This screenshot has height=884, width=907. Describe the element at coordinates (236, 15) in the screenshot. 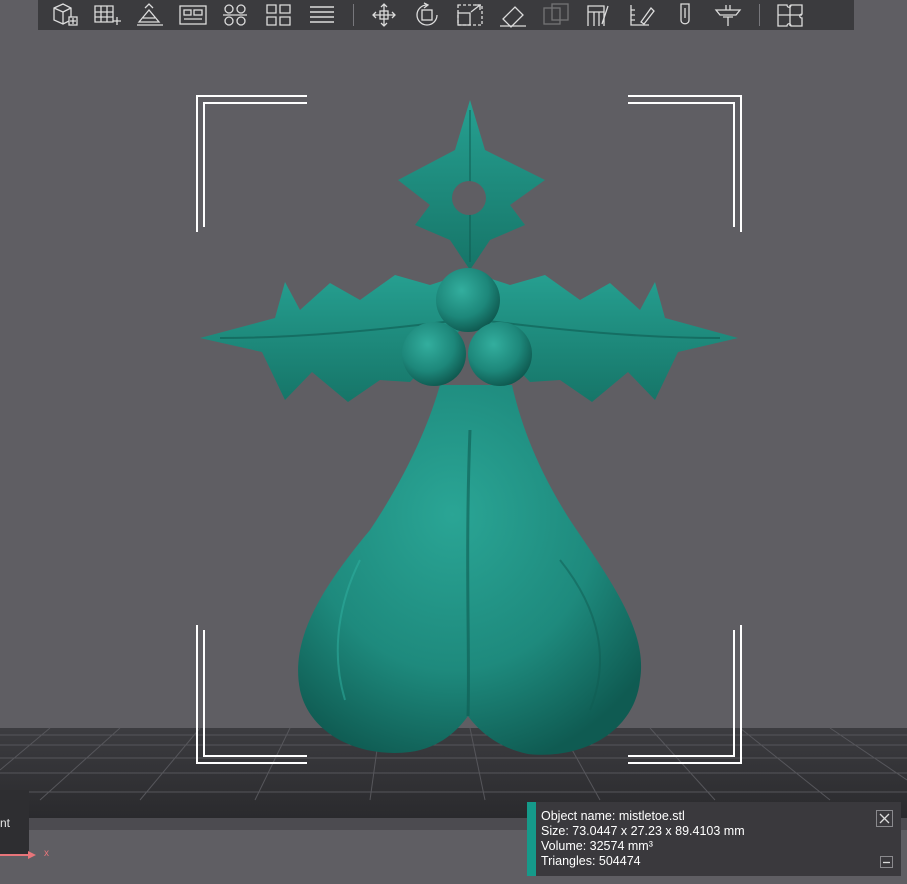

I see `split-objects-icon` at that location.